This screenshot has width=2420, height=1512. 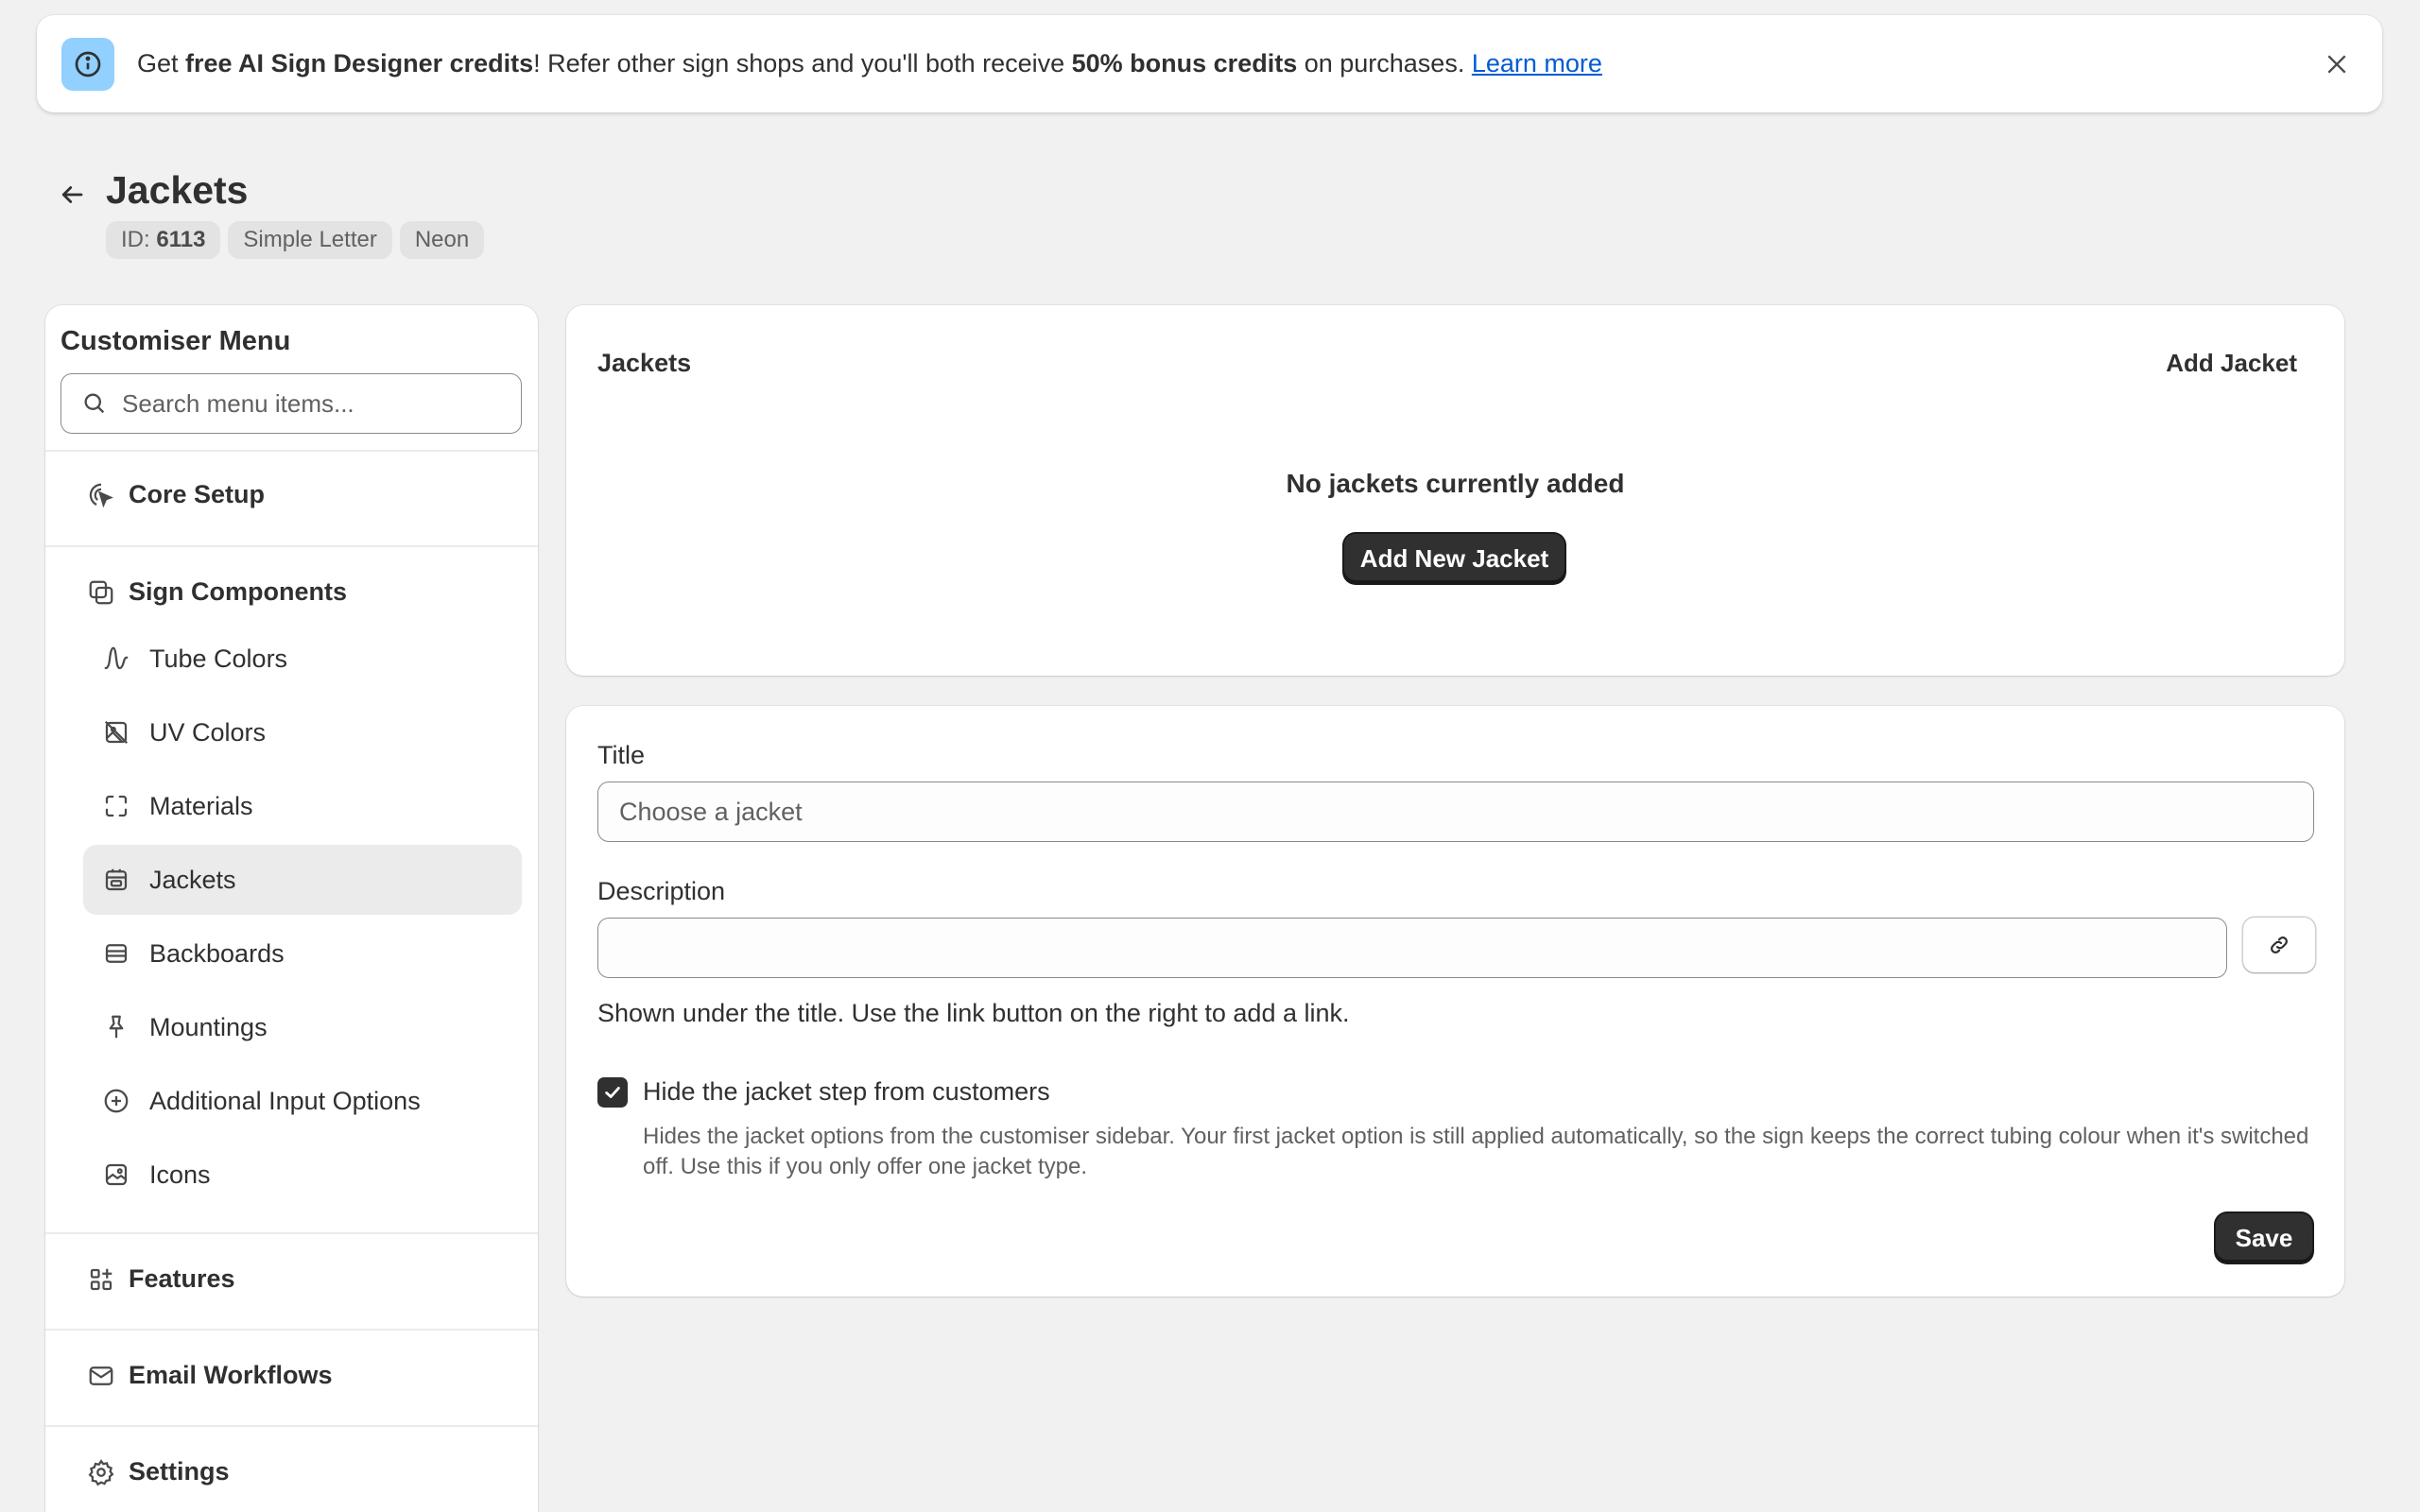 I want to click on sidebar-item-label: Additional Input Options, so click(x=285, y=1100).